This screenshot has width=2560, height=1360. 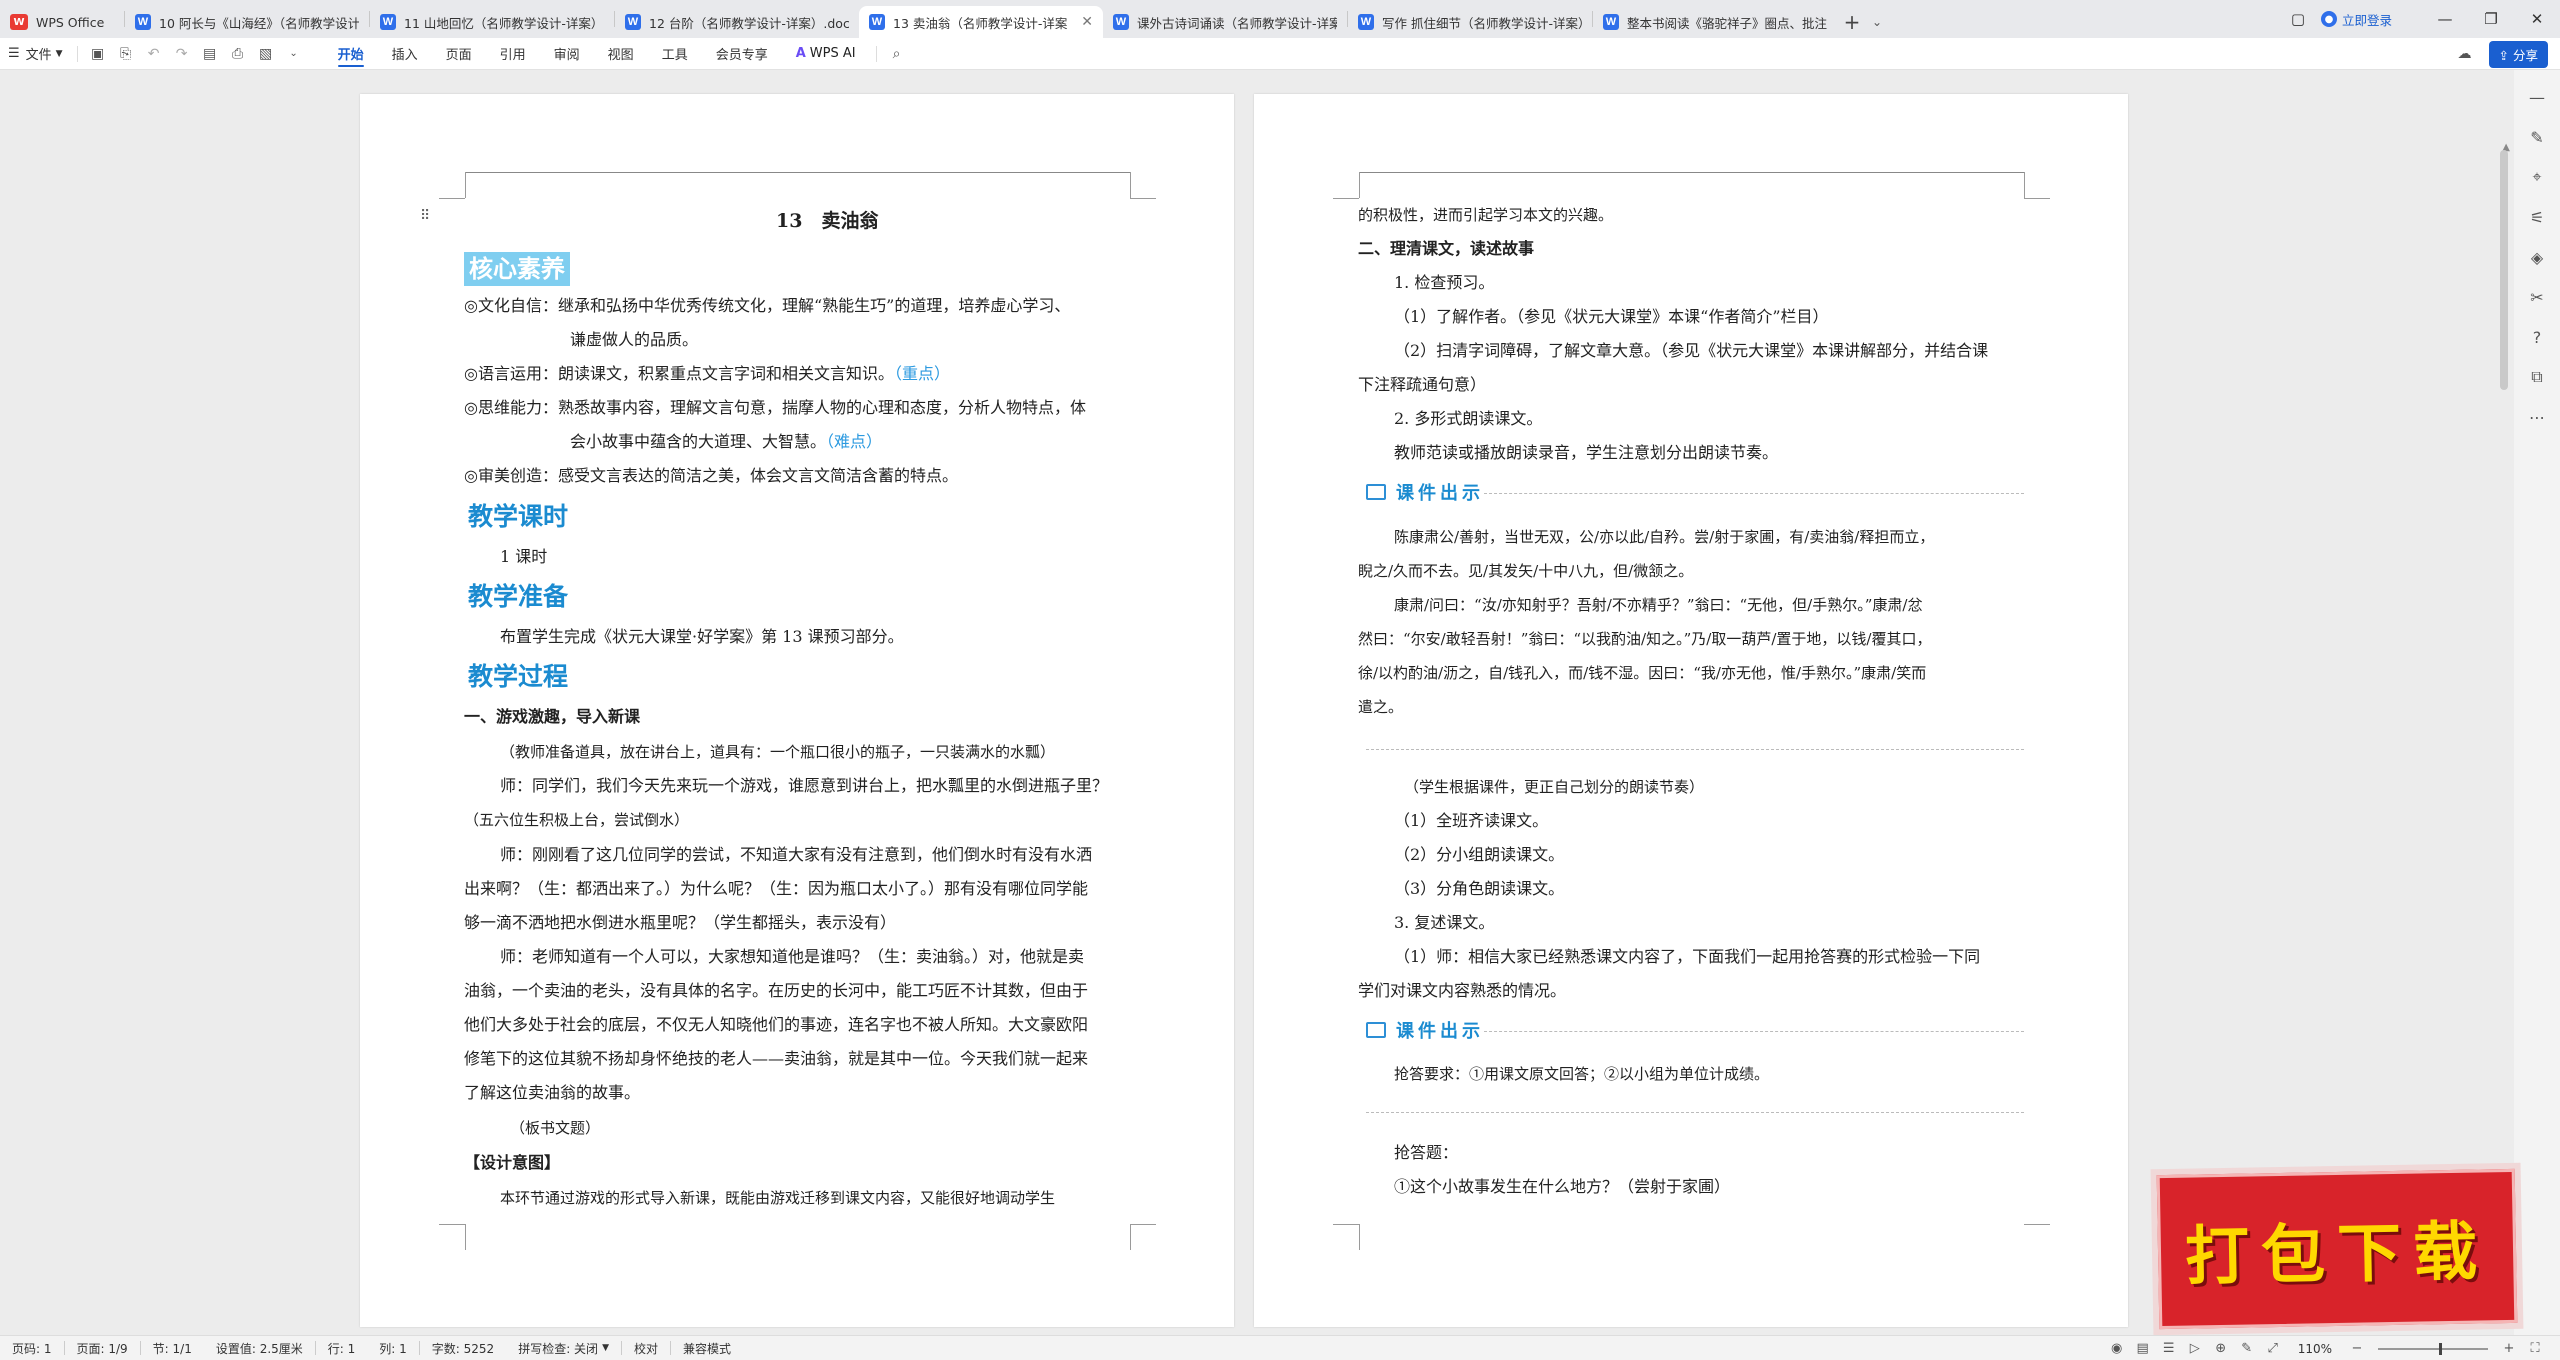 I want to click on menu-tab-6: 工具, so click(x=675, y=54).